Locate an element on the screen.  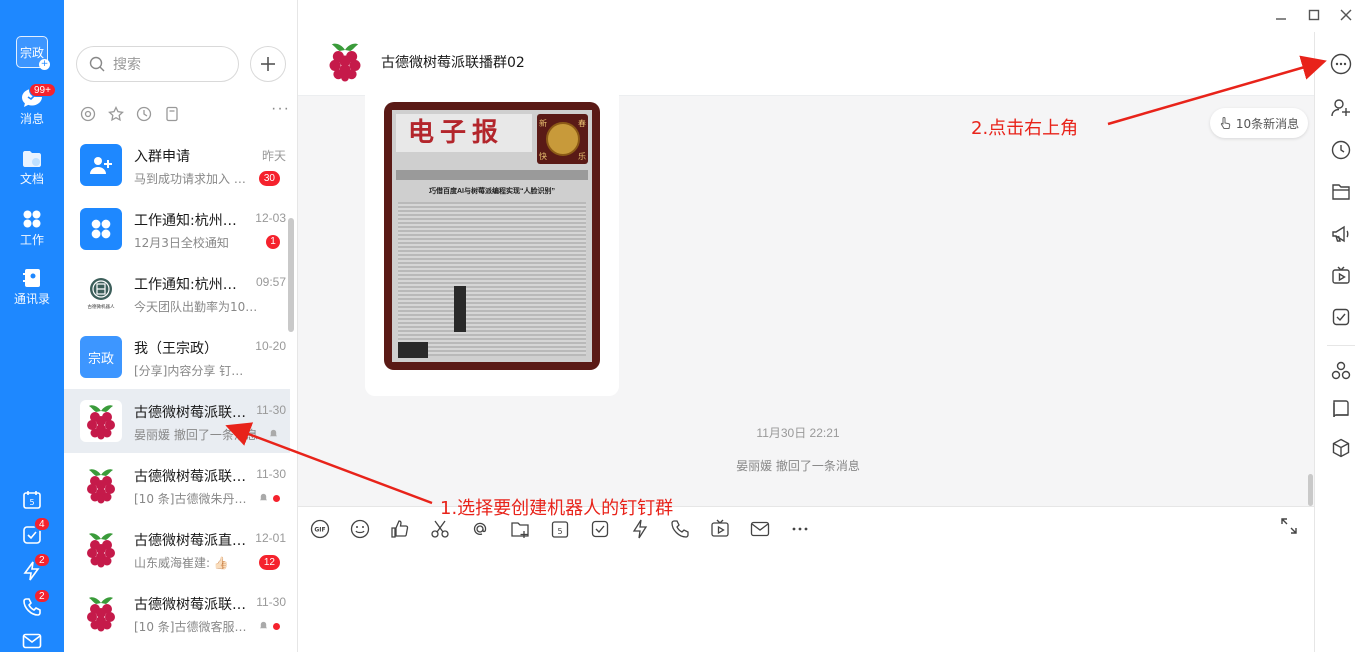
conversation-title: 古德微树莓派联播群03 is located at coordinates (190, 477).